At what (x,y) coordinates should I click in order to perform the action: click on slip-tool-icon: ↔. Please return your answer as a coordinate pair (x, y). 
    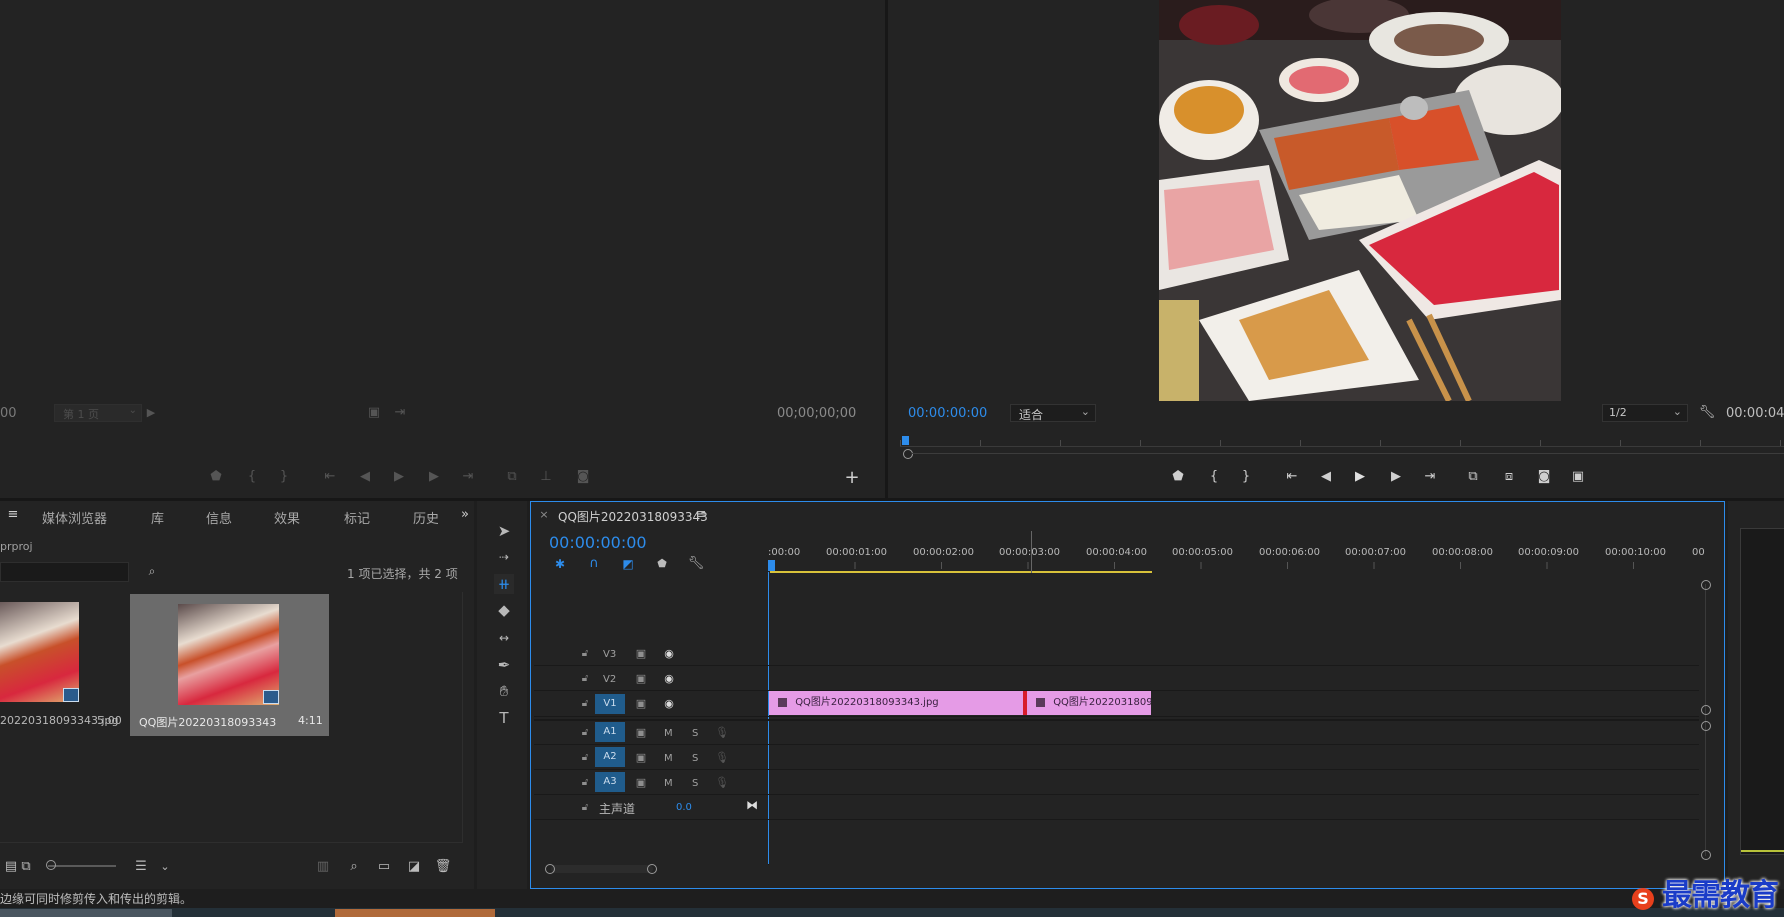
    Looking at the image, I should click on (504, 638).